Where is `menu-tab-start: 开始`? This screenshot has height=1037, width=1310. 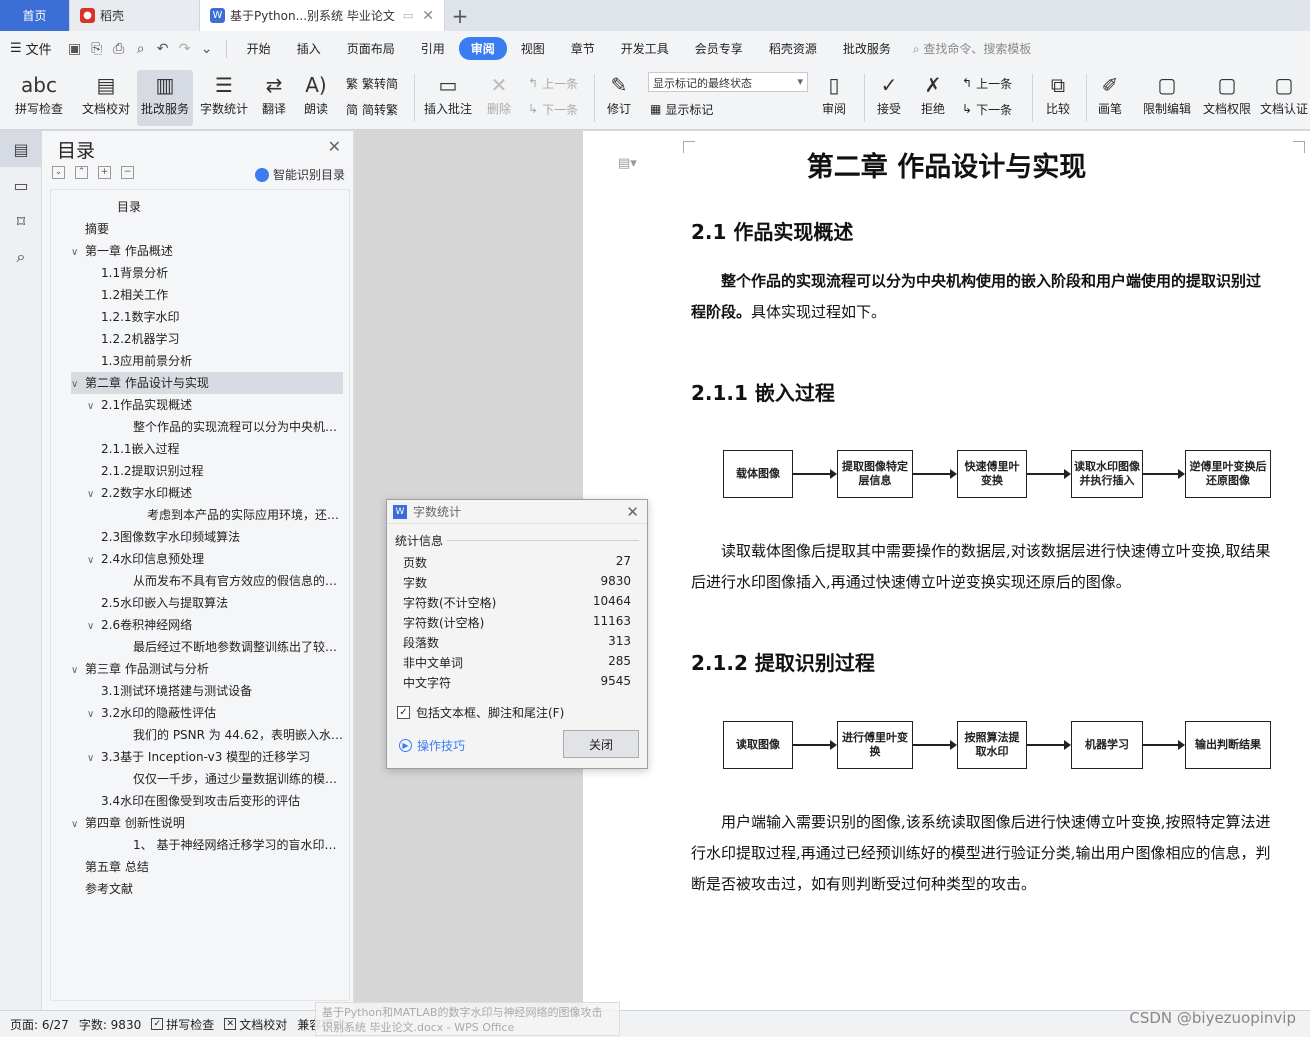 menu-tab-start: 开始 is located at coordinates (259, 48).